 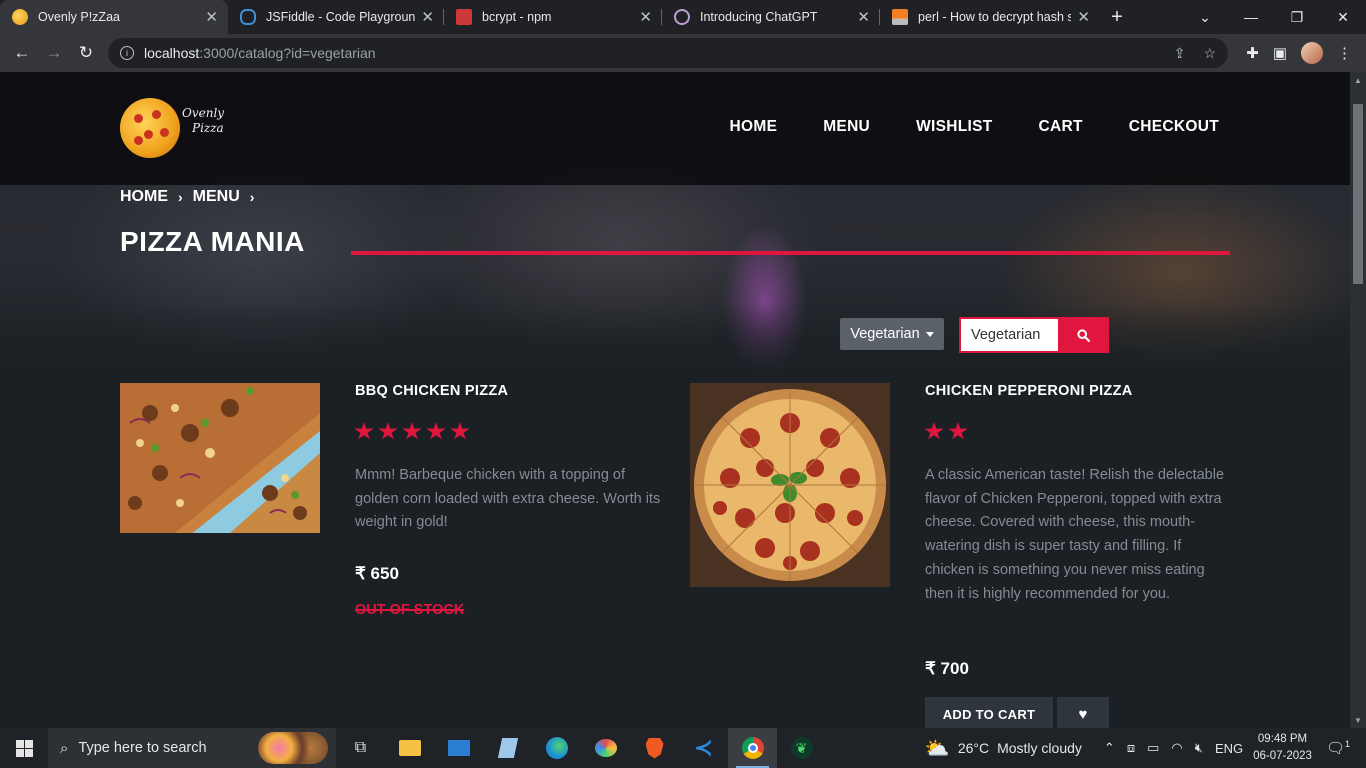 I want to click on scroll-up-icon: ▲, so click(x=1358, y=80).